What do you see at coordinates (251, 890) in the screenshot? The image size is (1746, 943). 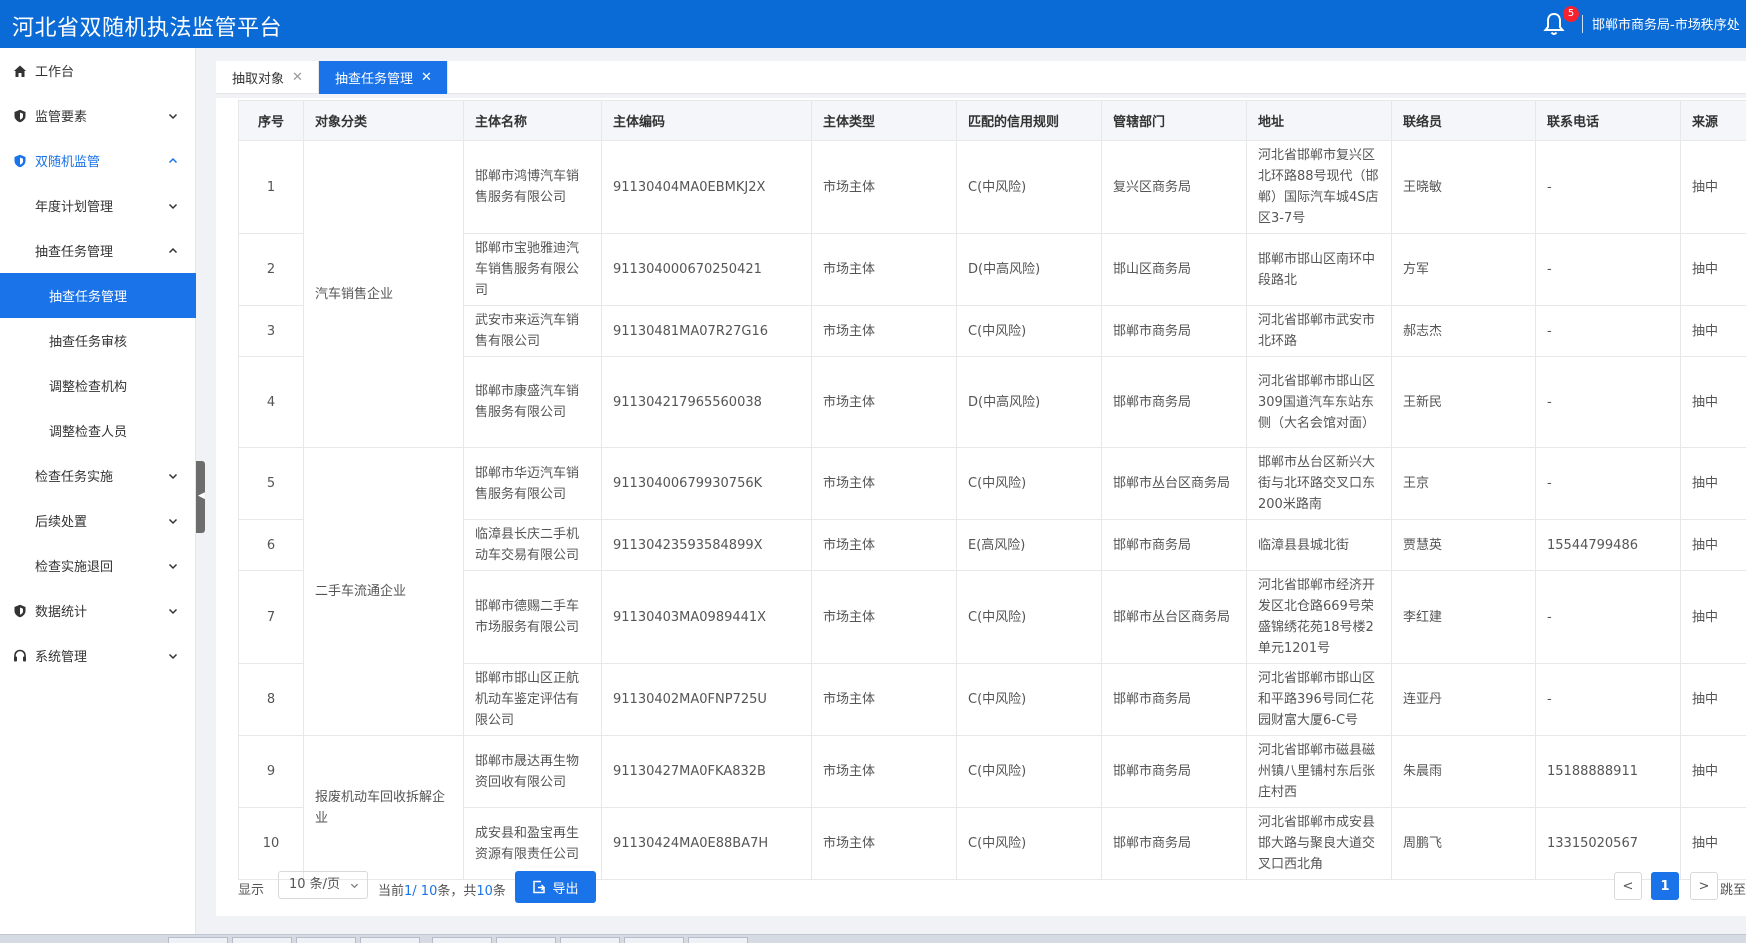 I see `show-label: 显示` at bounding box center [251, 890].